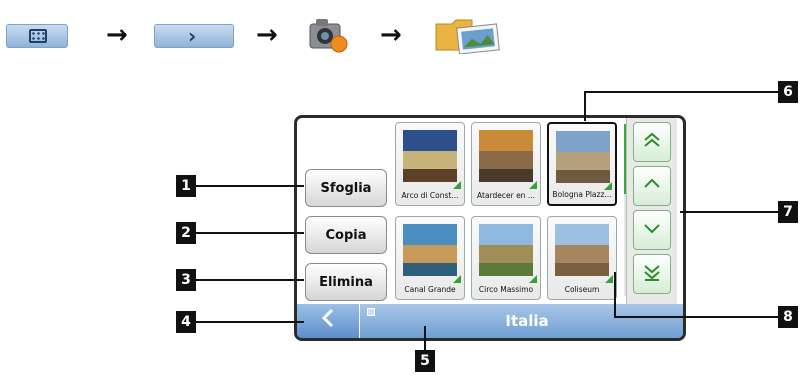 The height and width of the screenshot is (390, 804). What do you see at coordinates (186, 186) in the screenshot?
I see `callout-1: 1` at bounding box center [186, 186].